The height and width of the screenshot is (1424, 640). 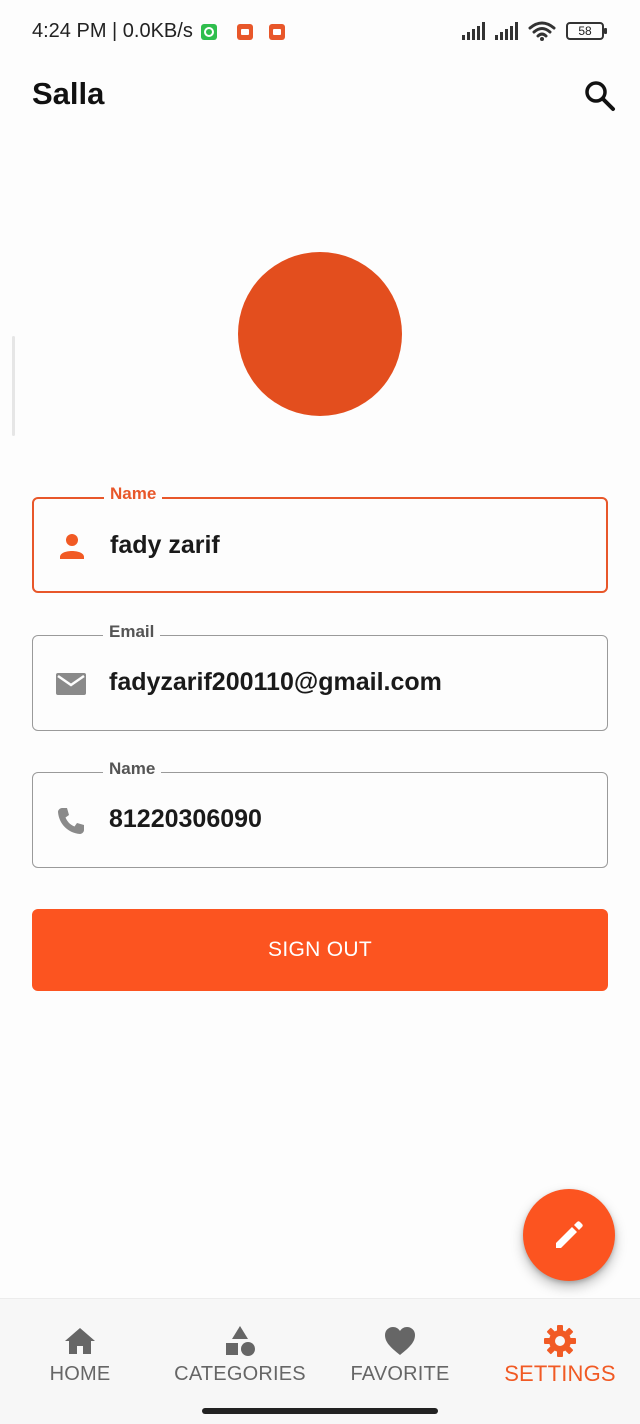 I want to click on search-button, so click(x=600, y=96).